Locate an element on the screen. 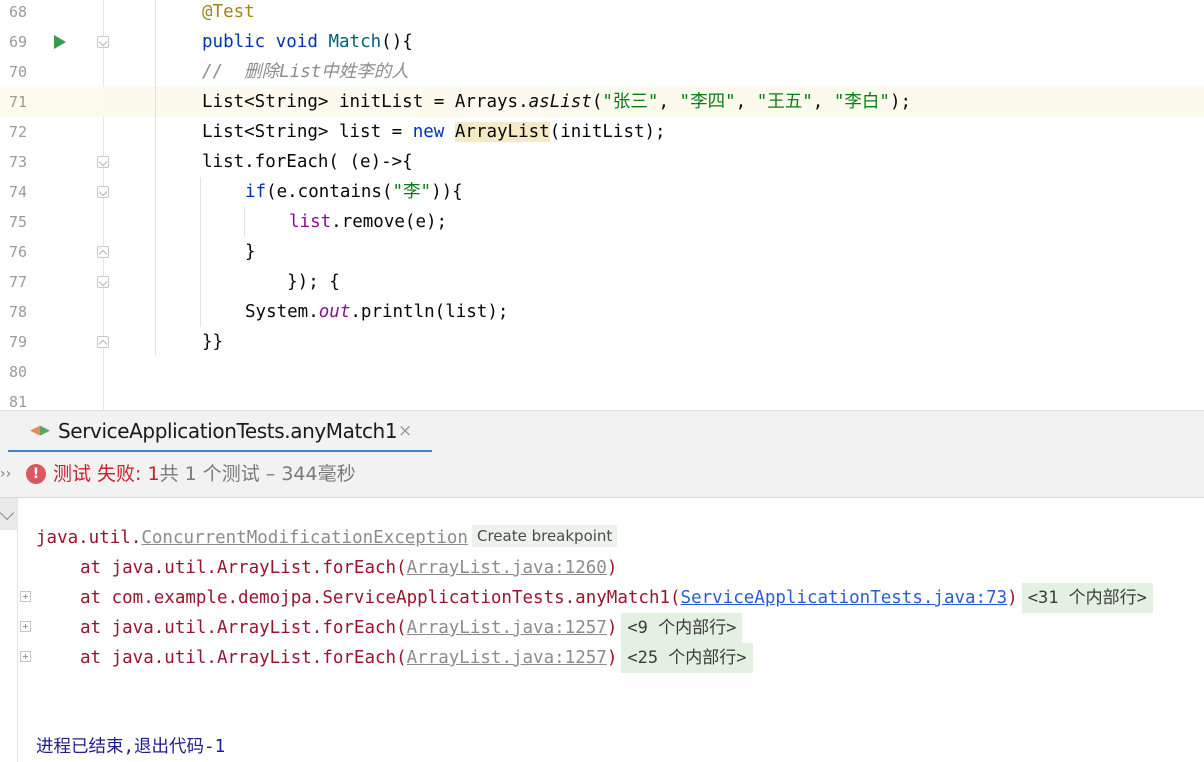 The height and width of the screenshot is (762, 1204). line-number: 75 is located at coordinates (18, 222).